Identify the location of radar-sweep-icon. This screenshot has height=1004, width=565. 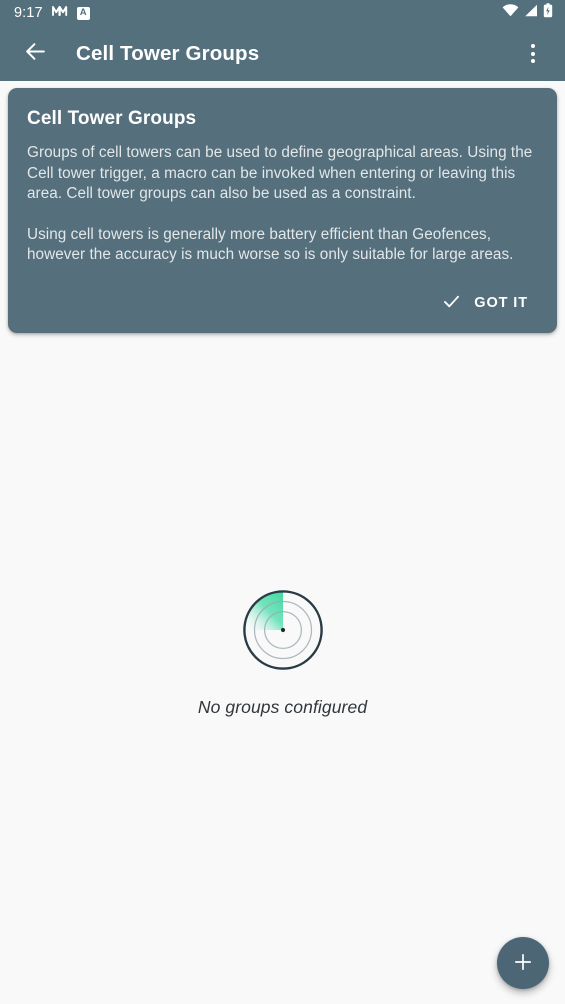
(283, 632).